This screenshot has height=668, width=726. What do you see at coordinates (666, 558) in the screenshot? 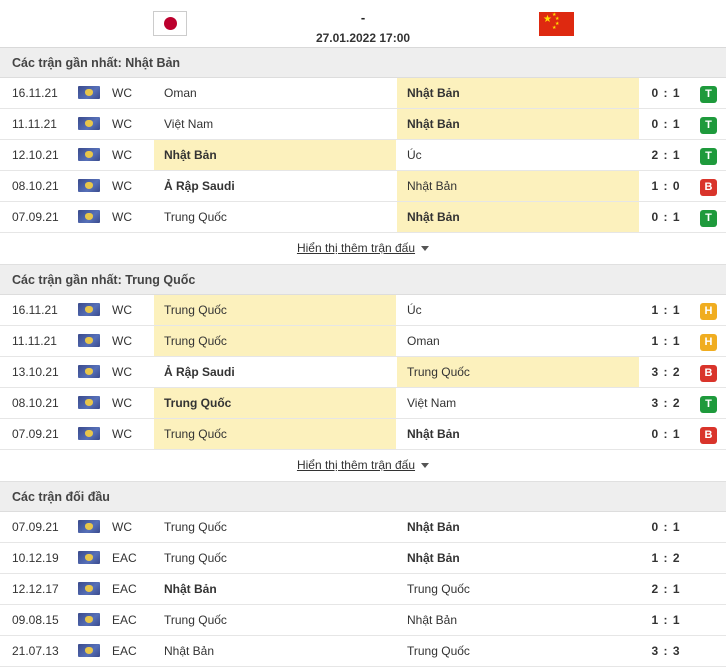
I see `match-score: 1 : 2` at bounding box center [666, 558].